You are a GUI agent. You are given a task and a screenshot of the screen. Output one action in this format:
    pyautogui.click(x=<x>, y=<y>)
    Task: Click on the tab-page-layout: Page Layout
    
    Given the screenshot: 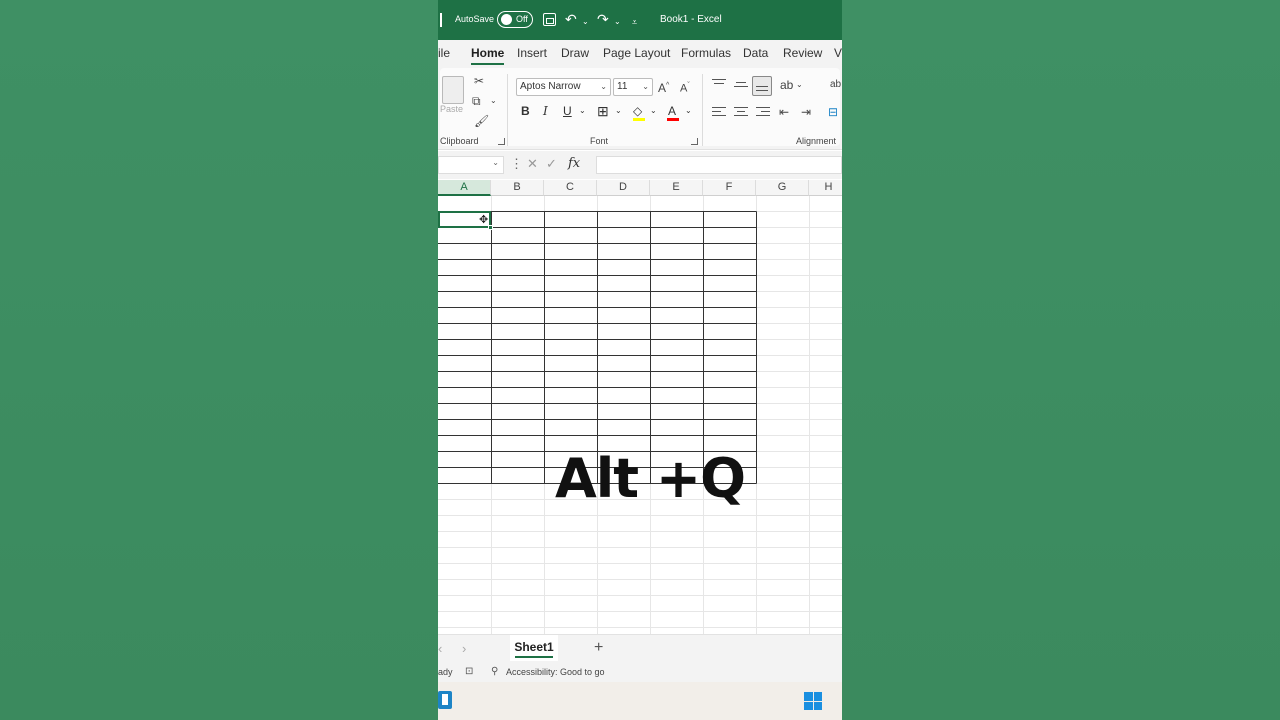 What is the action you would take?
    pyautogui.click(x=636, y=53)
    